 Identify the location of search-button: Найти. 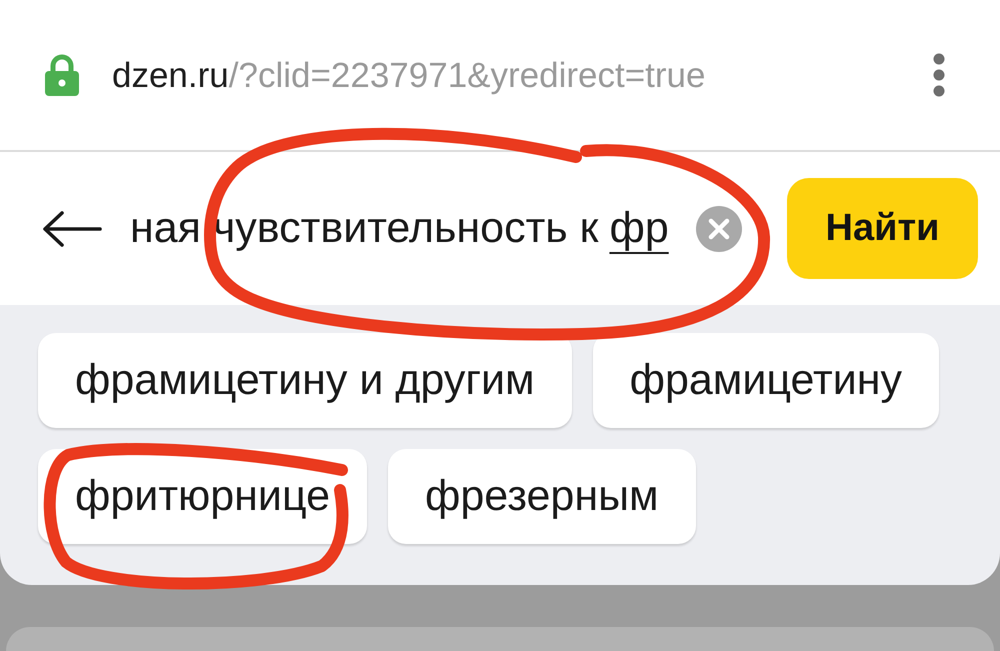
(882, 228).